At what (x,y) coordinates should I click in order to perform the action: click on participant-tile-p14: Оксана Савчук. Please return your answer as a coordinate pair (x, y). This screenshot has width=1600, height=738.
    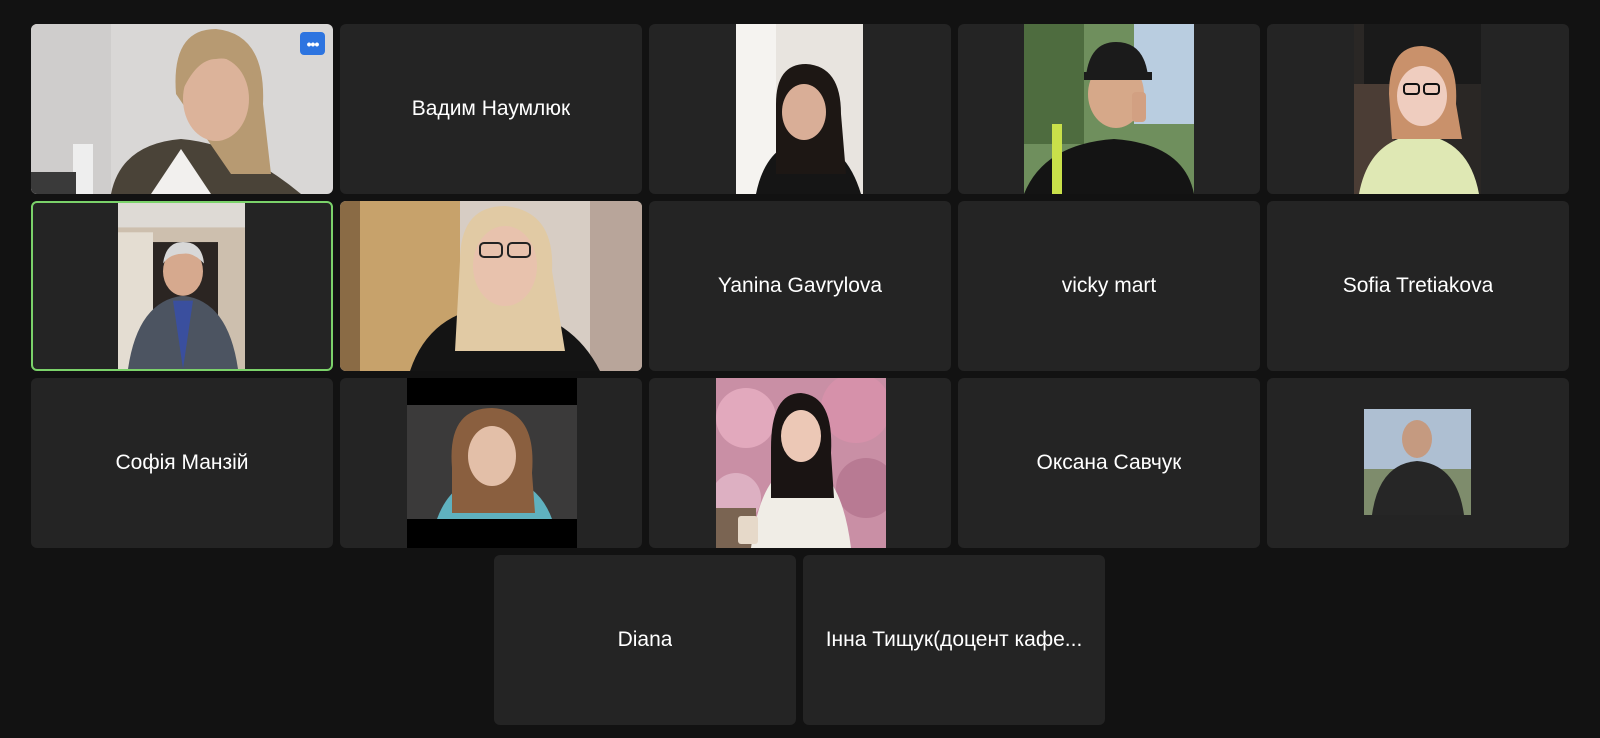
    Looking at the image, I should click on (1109, 463).